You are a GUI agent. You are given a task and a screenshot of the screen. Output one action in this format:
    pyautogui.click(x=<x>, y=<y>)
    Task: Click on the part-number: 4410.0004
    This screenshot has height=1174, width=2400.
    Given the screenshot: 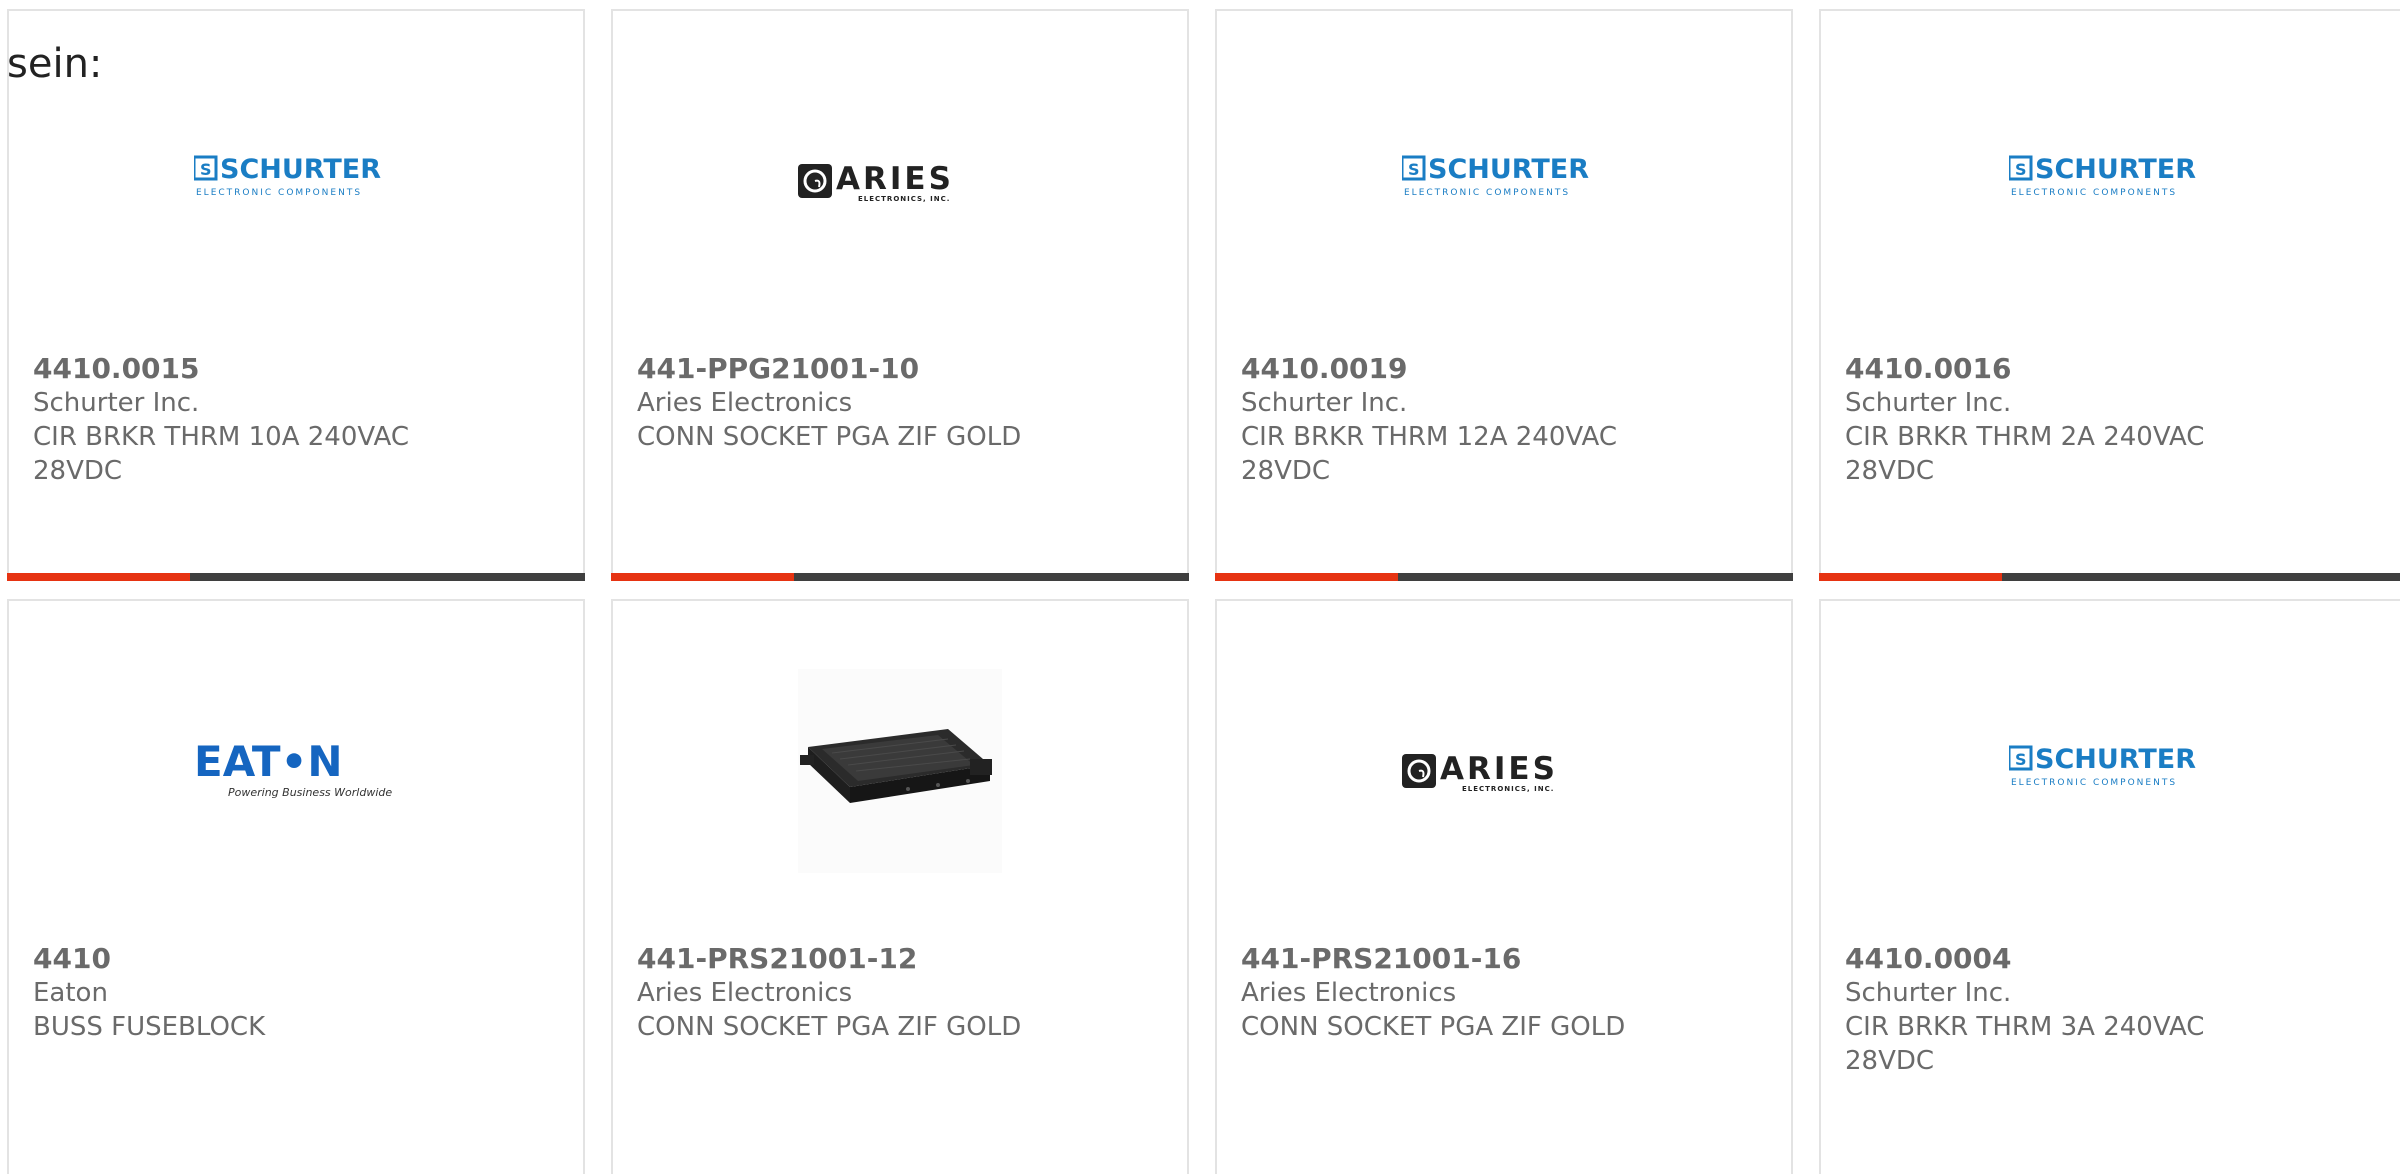 What is the action you would take?
    pyautogui.click(x=2060, y=959)
    